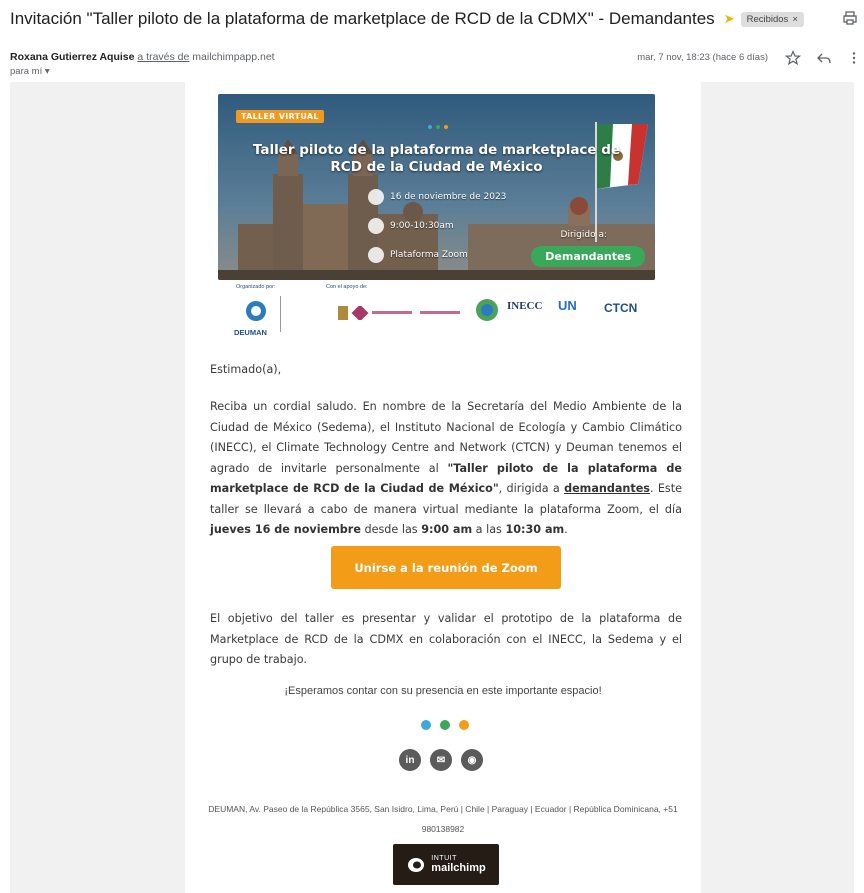 The width and height of the screenshot is (864, 893). I want to click on event-date-bold: jueves 16 de noviembre, so click(285, 529).